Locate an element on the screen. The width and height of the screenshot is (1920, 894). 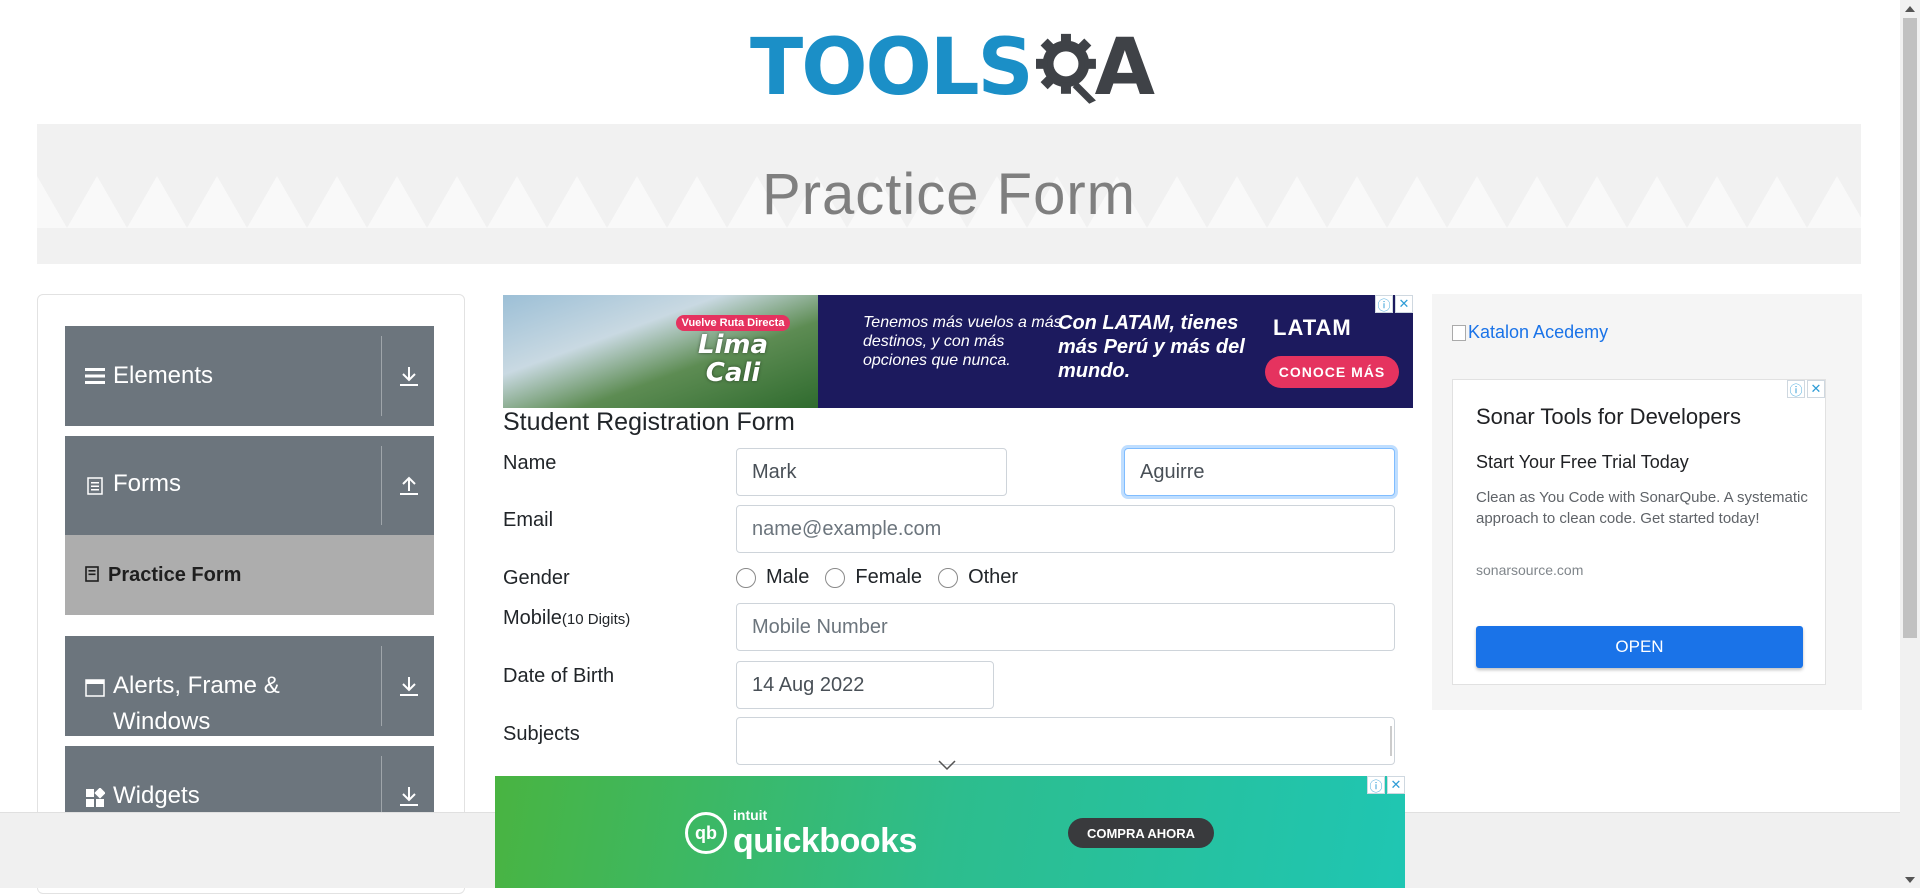
gender-female-radio: Female is located at coordinates (873, 577).